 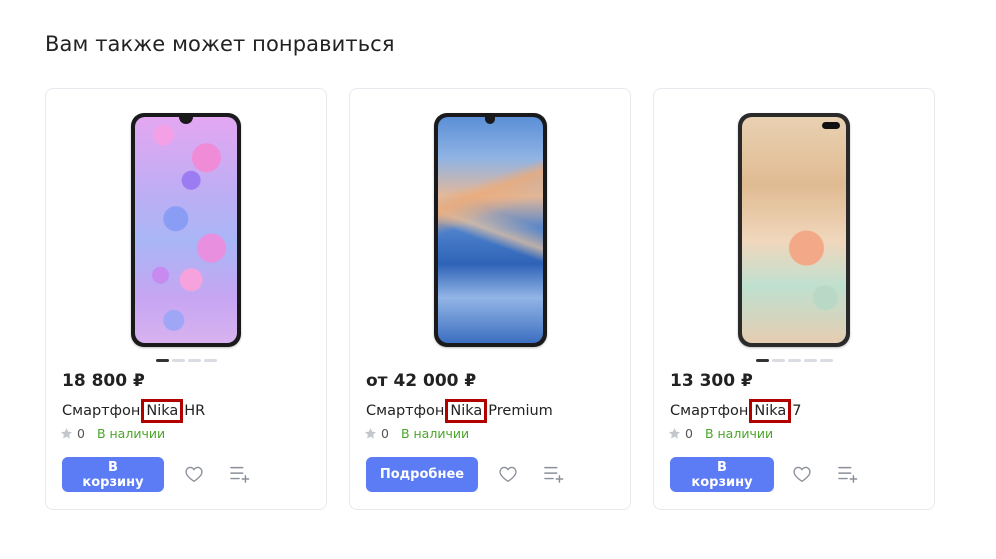 I want to click on product-name: Смартфон Nika Premium, so click(x=459, y=411).